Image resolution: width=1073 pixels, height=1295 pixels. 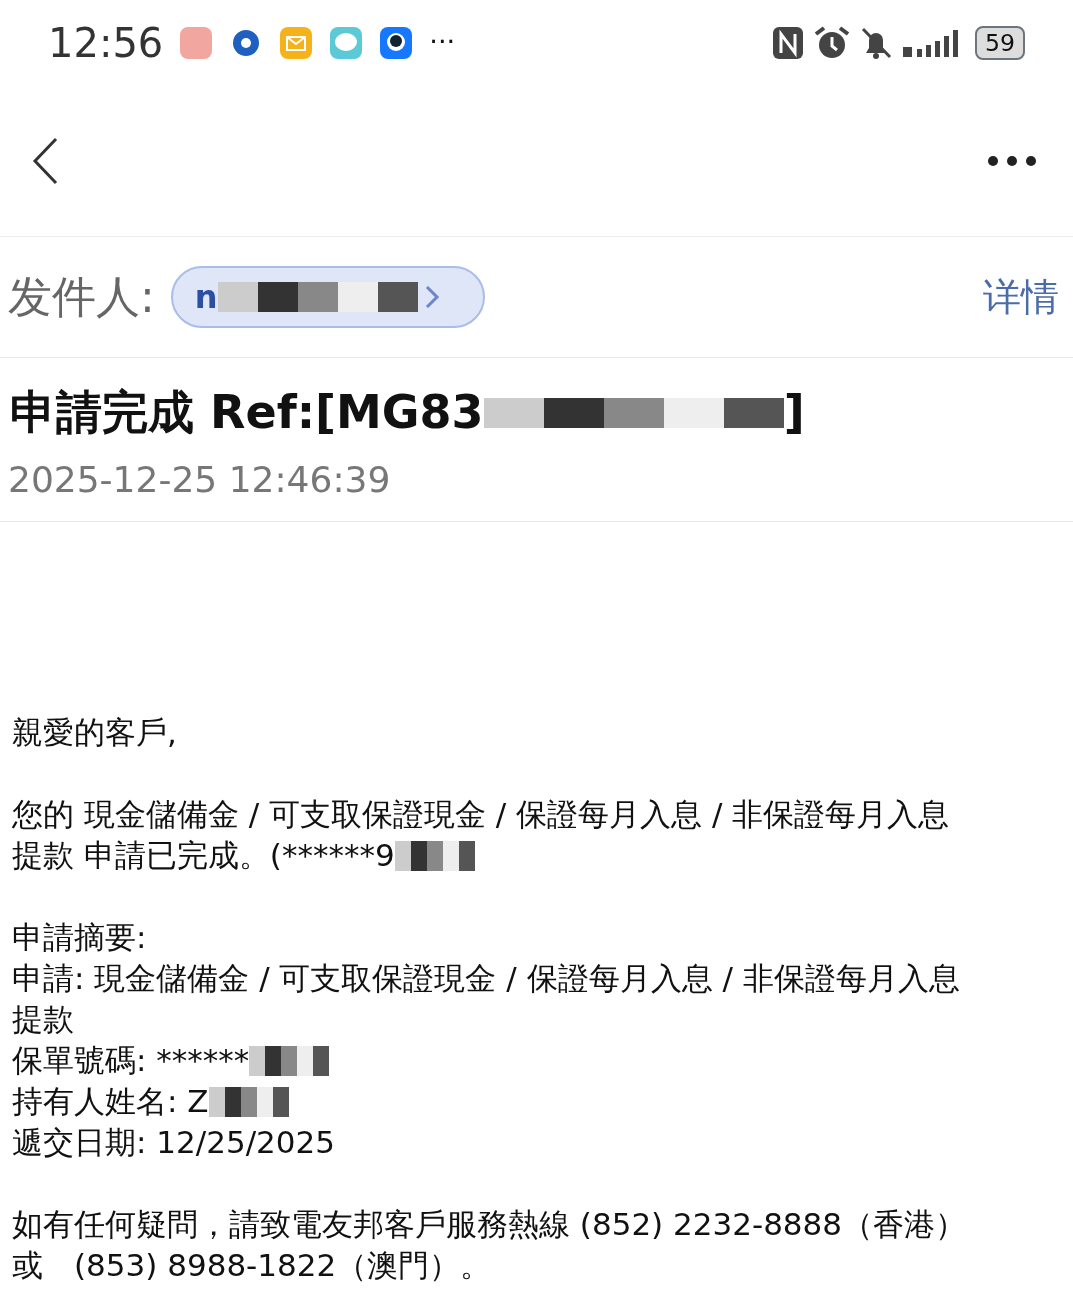 What do you see at coordinates (131, 1060) in the screenshot?
I see `body-text: 保單號碼: ******` at bounding box center [131, 1060].